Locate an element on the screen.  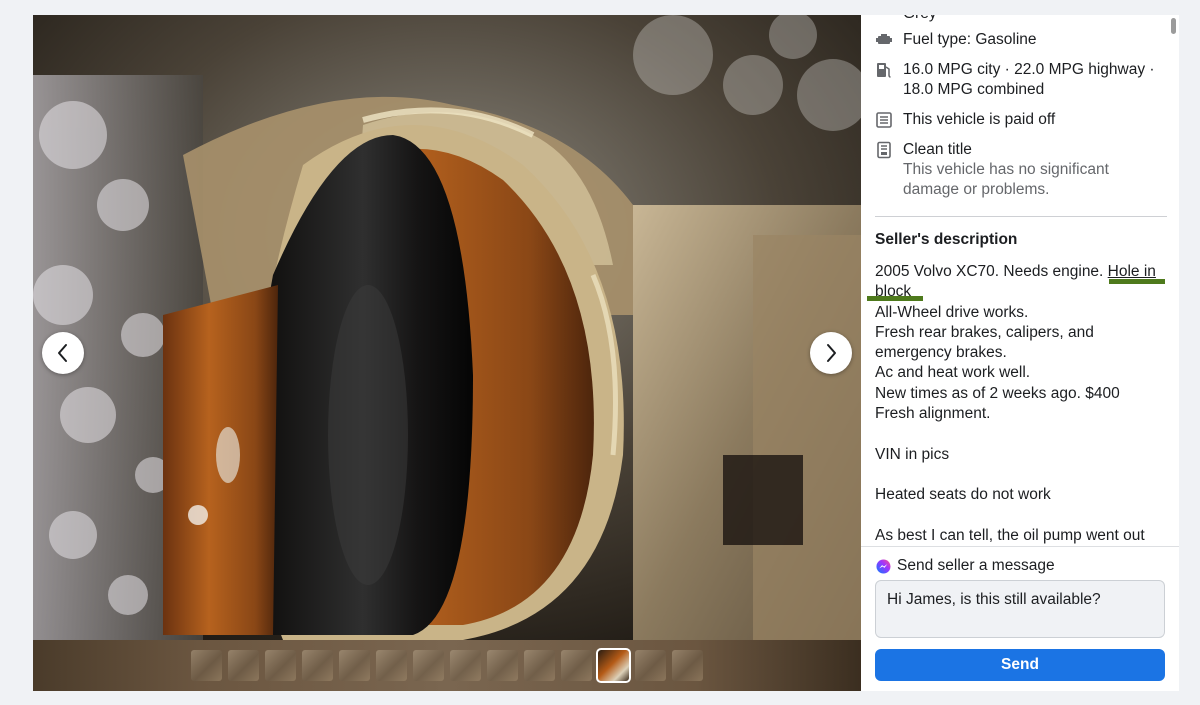
chevron-left-icon is located at coordinates (62, 353).